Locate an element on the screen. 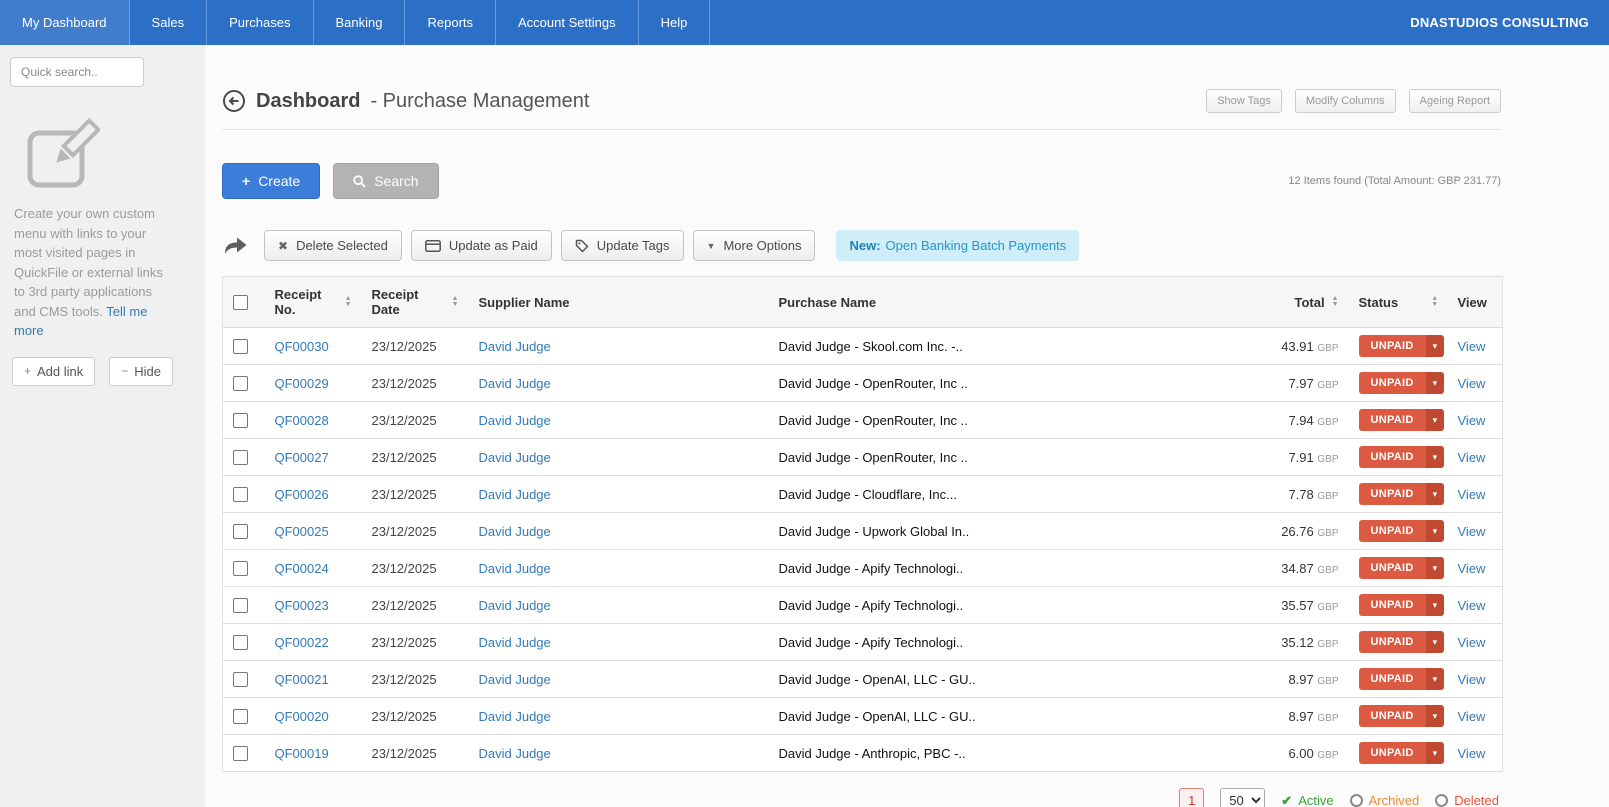 Image resolution: width=1609 pixels, height=807 pixels. nav-item-help: Help is located at coordinates (675, 22).